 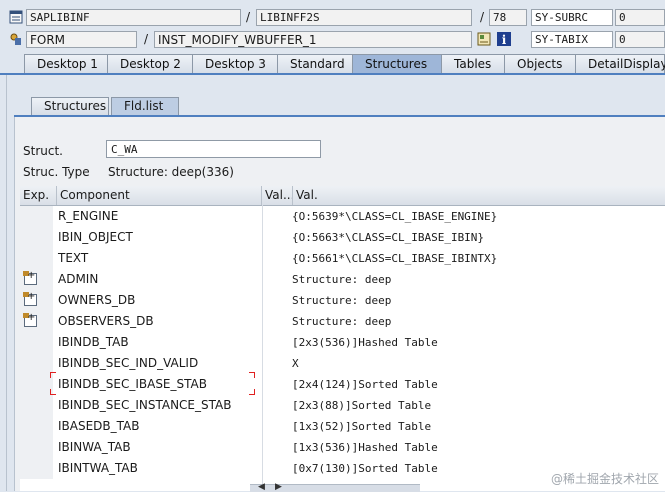 What do you see at coordinates (73, 258) in the screenshot?
I see `component-name: TEXT` at bounding box center [73, 258].